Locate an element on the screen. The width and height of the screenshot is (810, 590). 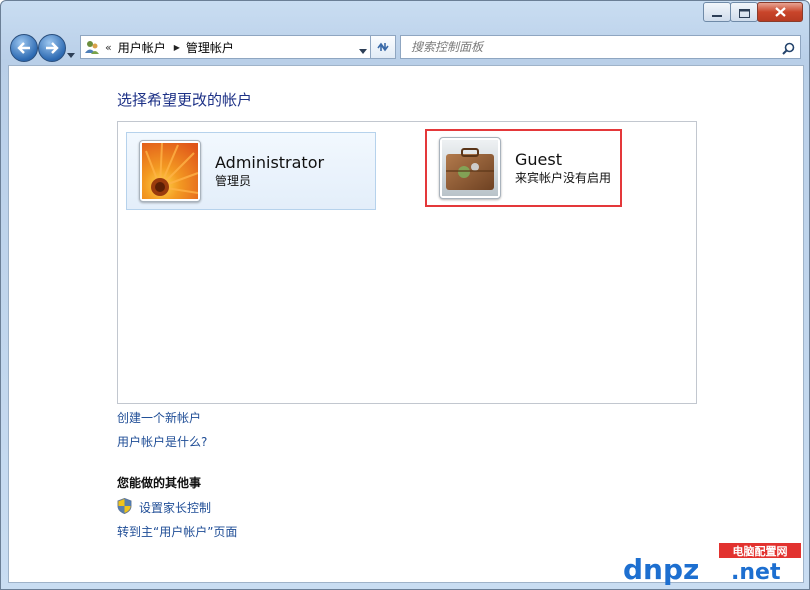
title-bar is located at coordinates (405, 16).